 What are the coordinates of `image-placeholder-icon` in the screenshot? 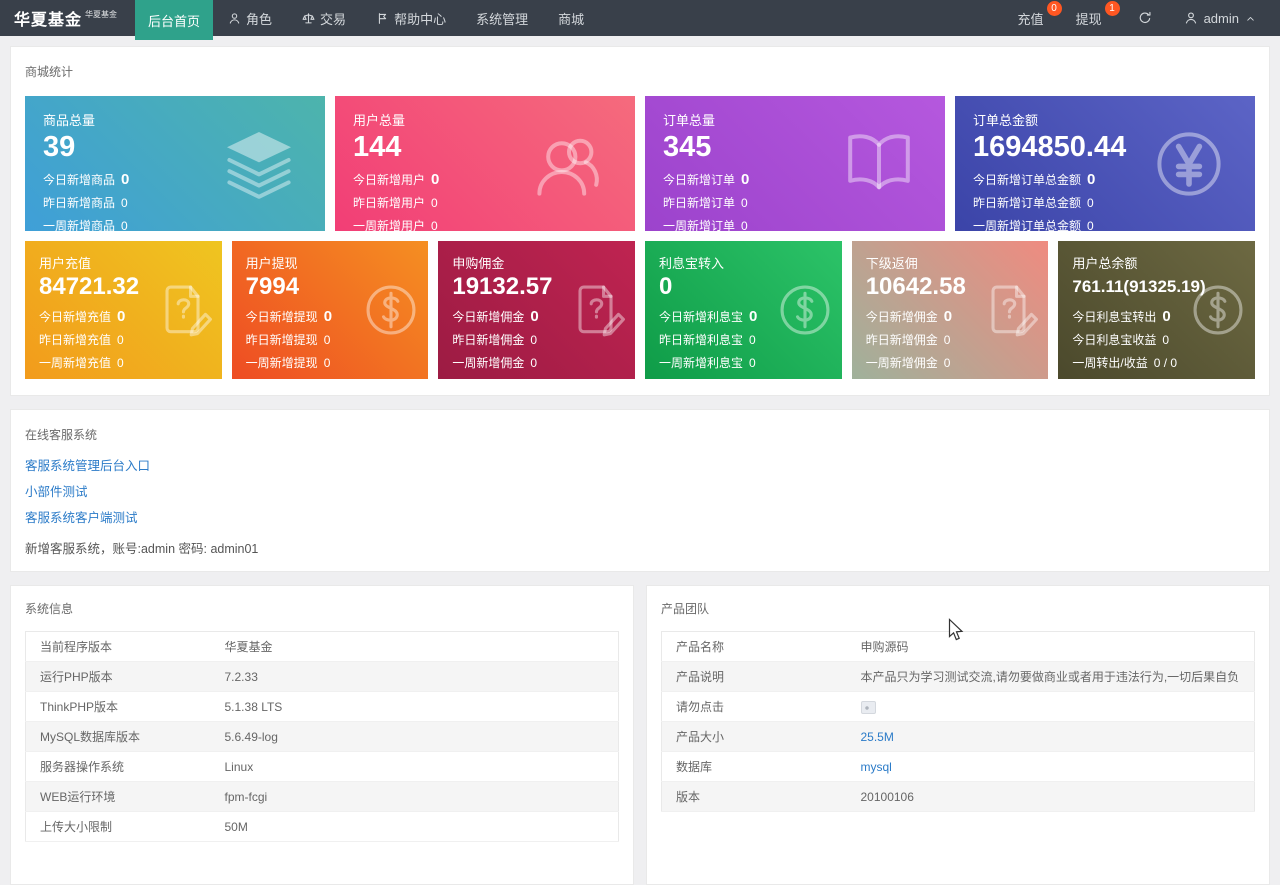 It's located at (868, 707).